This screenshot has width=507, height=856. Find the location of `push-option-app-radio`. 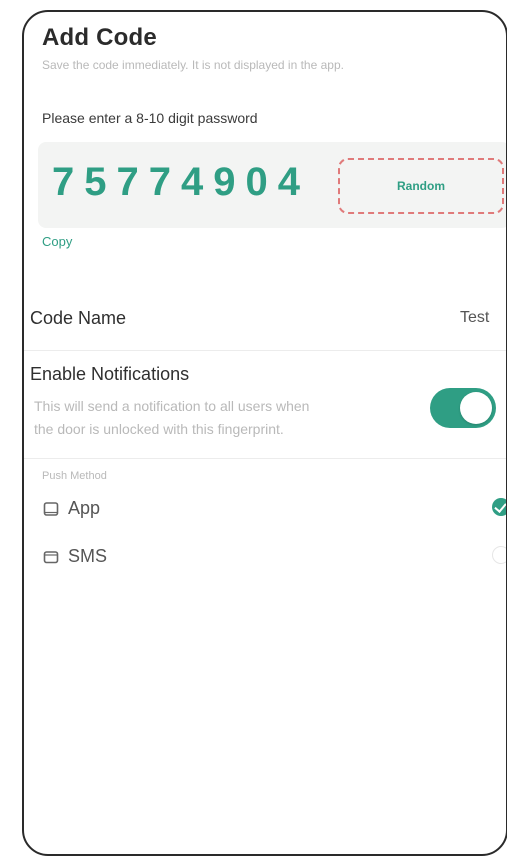

push-option-app-radio is located at coordinates (499, 507).